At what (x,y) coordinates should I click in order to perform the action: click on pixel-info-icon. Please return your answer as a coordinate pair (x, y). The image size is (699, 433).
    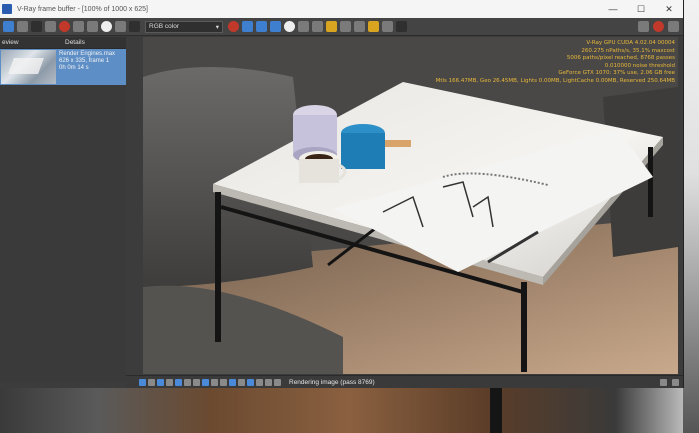
    Looking at the image, I should click on (259, 382).